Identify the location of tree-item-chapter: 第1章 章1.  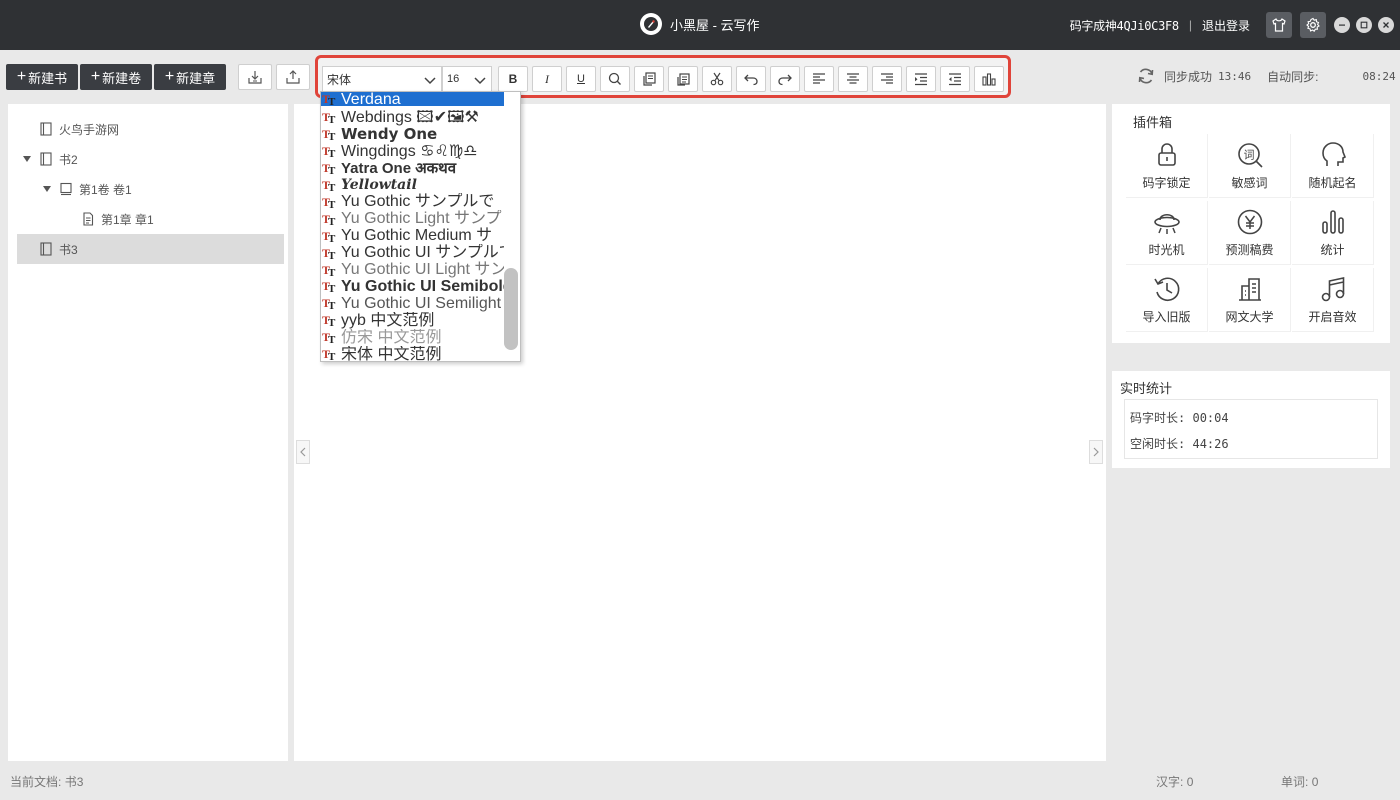
(150, 219).